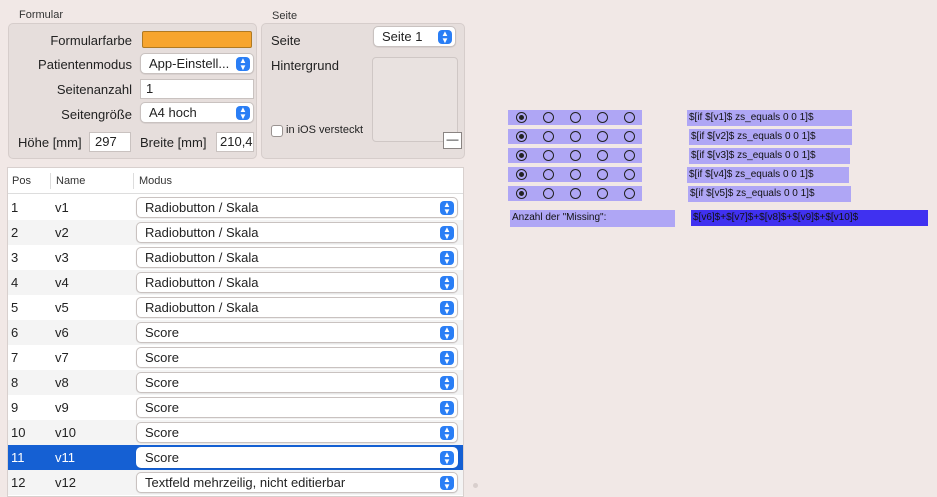  I want to click on cell-name: v5, so click(62, 307).